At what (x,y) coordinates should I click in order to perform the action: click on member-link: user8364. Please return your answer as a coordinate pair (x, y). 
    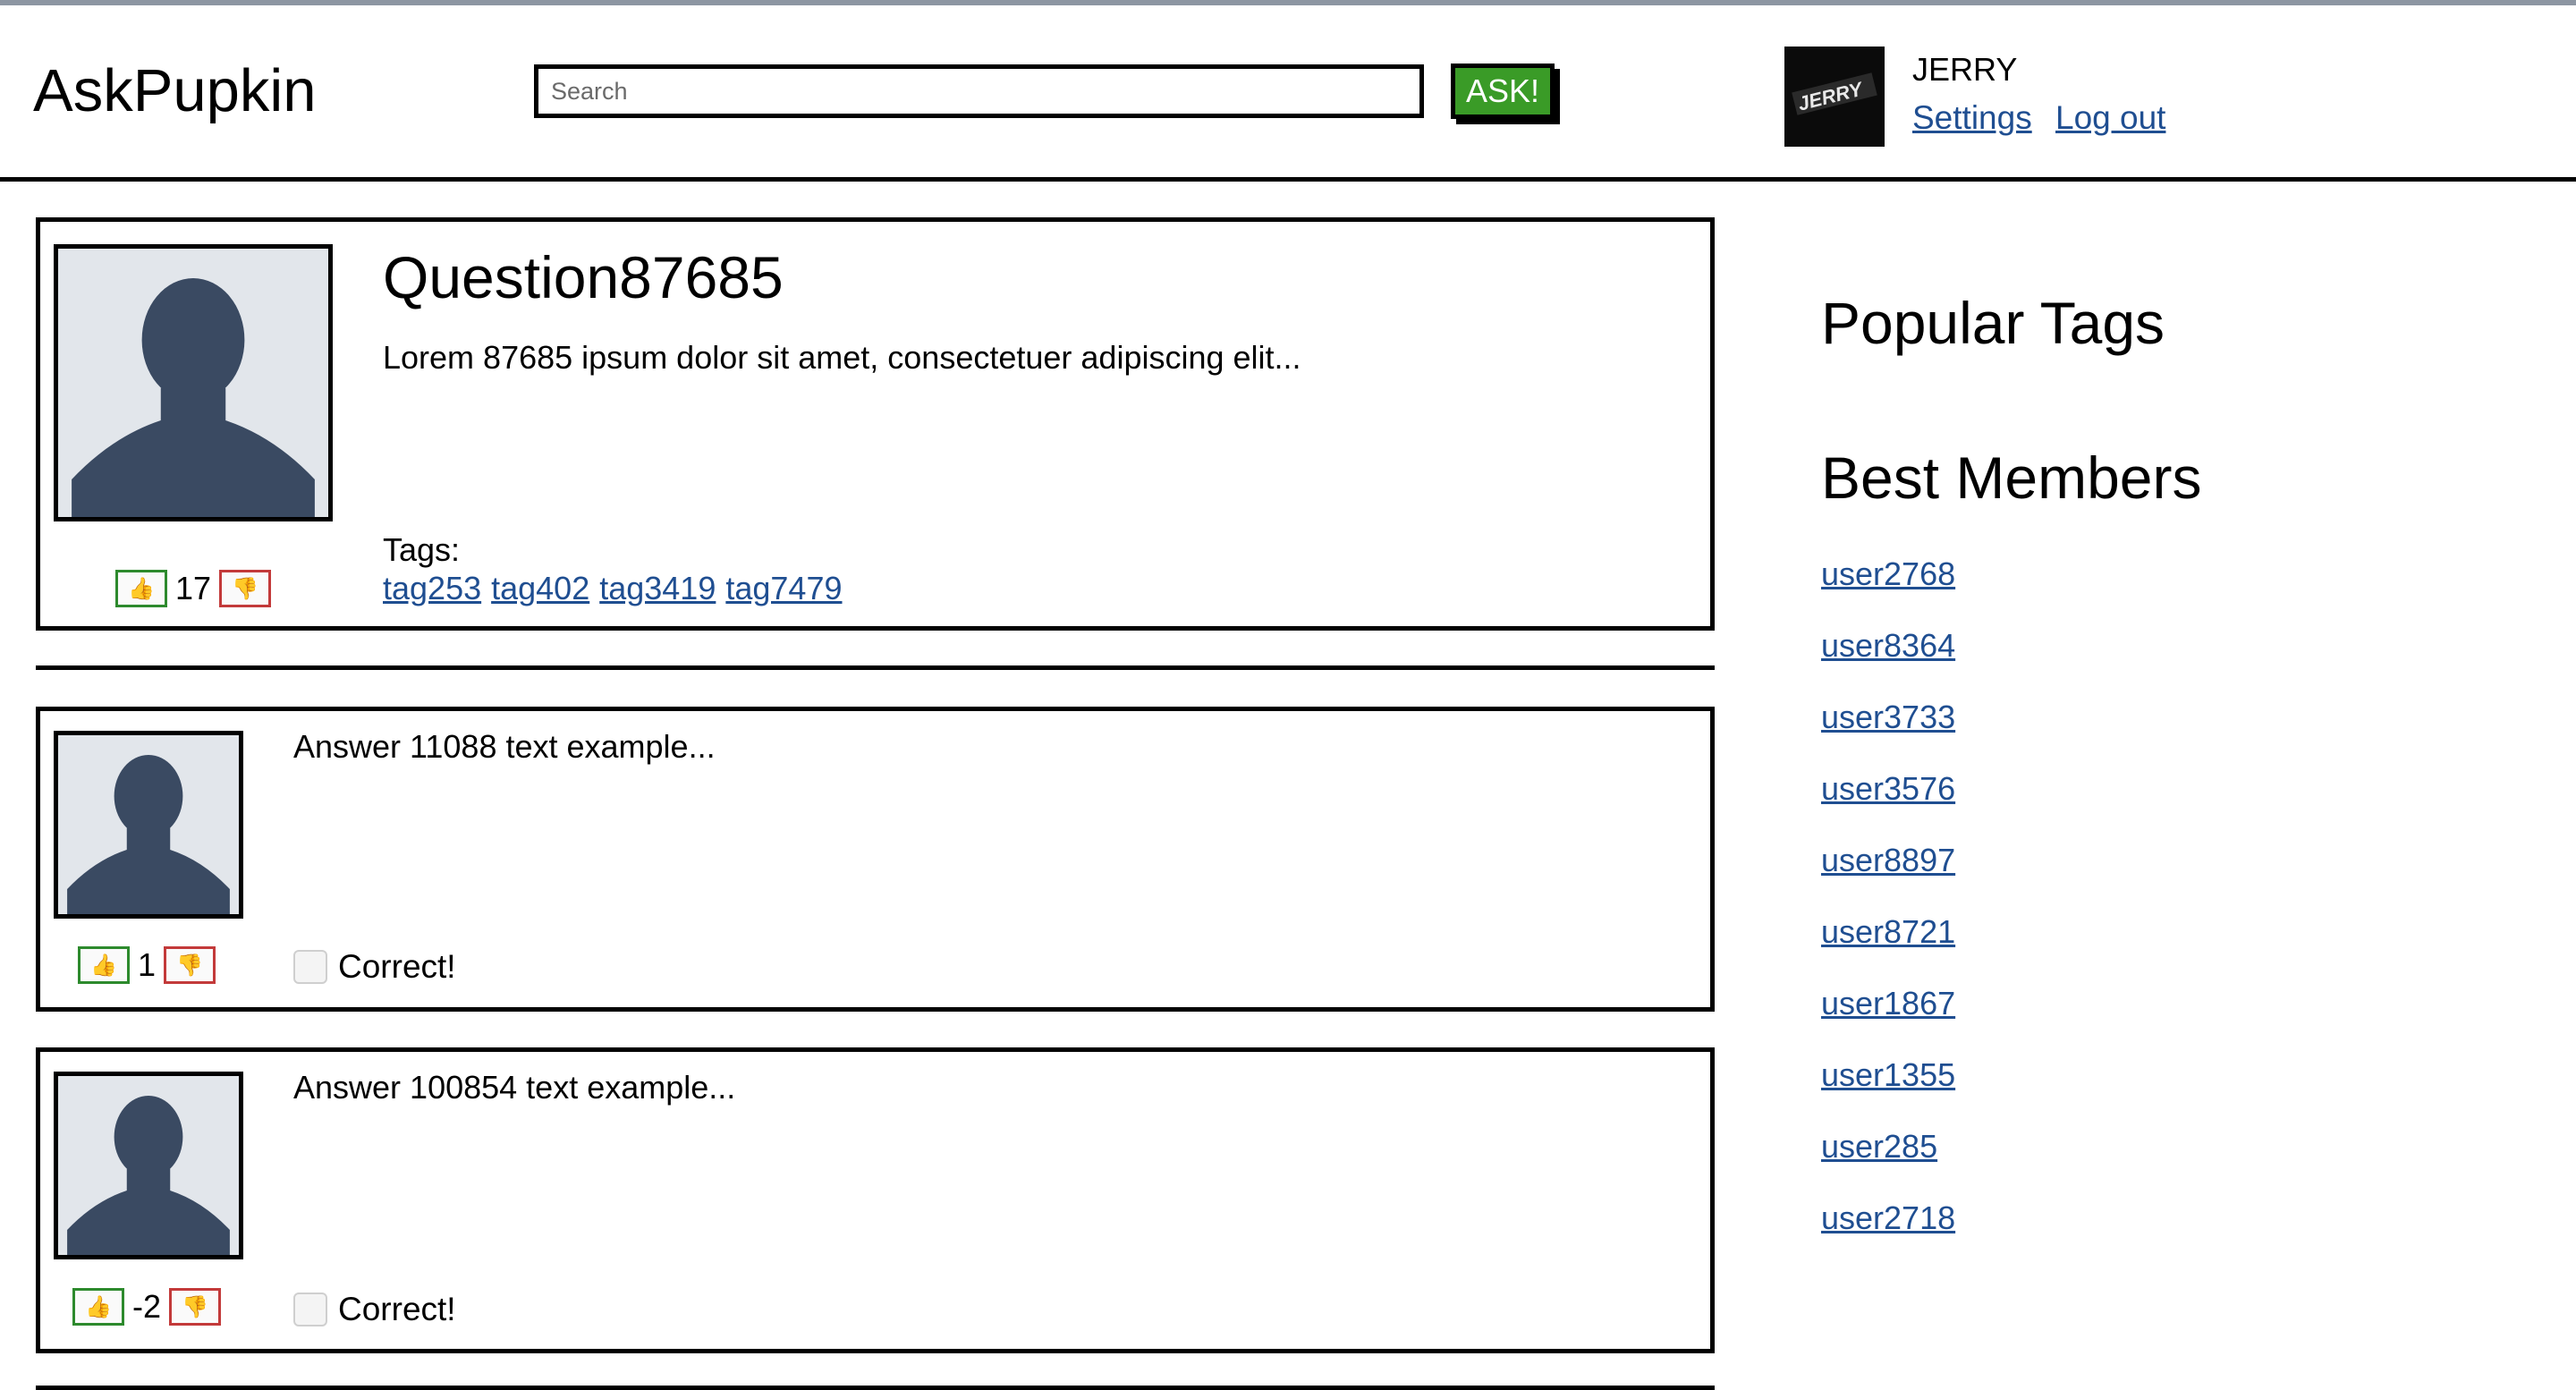
    Looking at the image, I should click on (1888, 645).